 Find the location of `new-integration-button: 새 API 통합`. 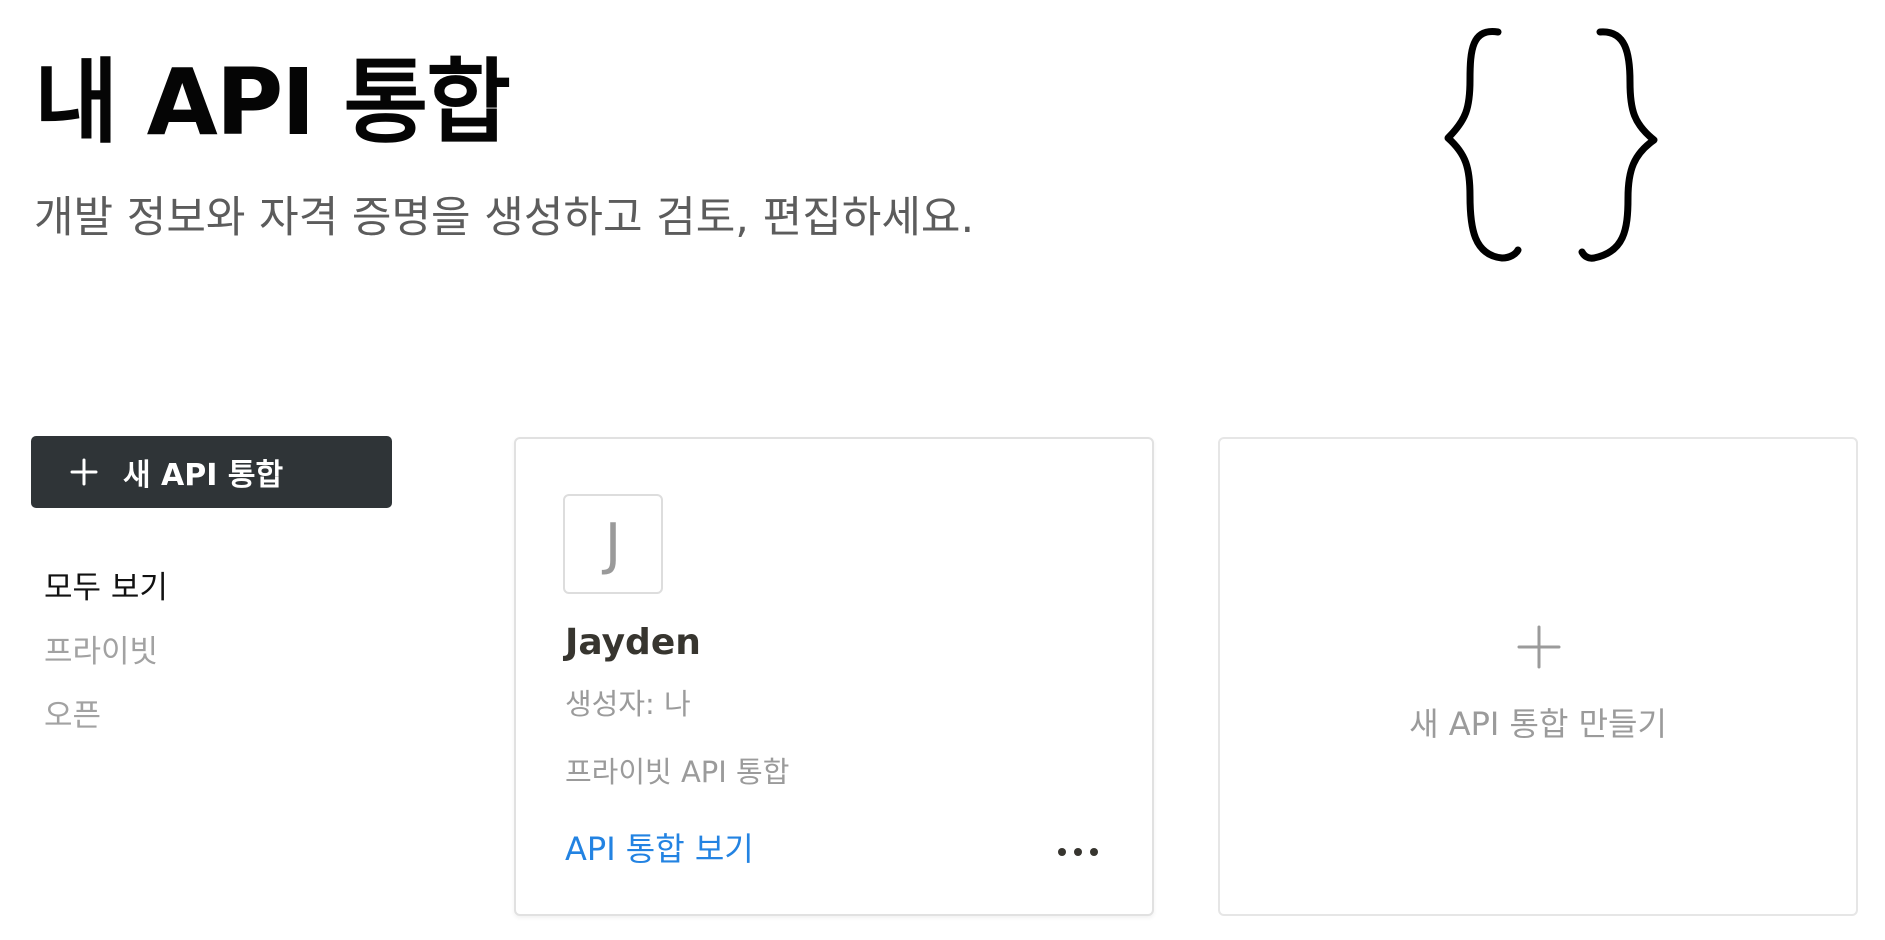

new-integration-button: 새 API 통합 is located at coordinates (211, 472).